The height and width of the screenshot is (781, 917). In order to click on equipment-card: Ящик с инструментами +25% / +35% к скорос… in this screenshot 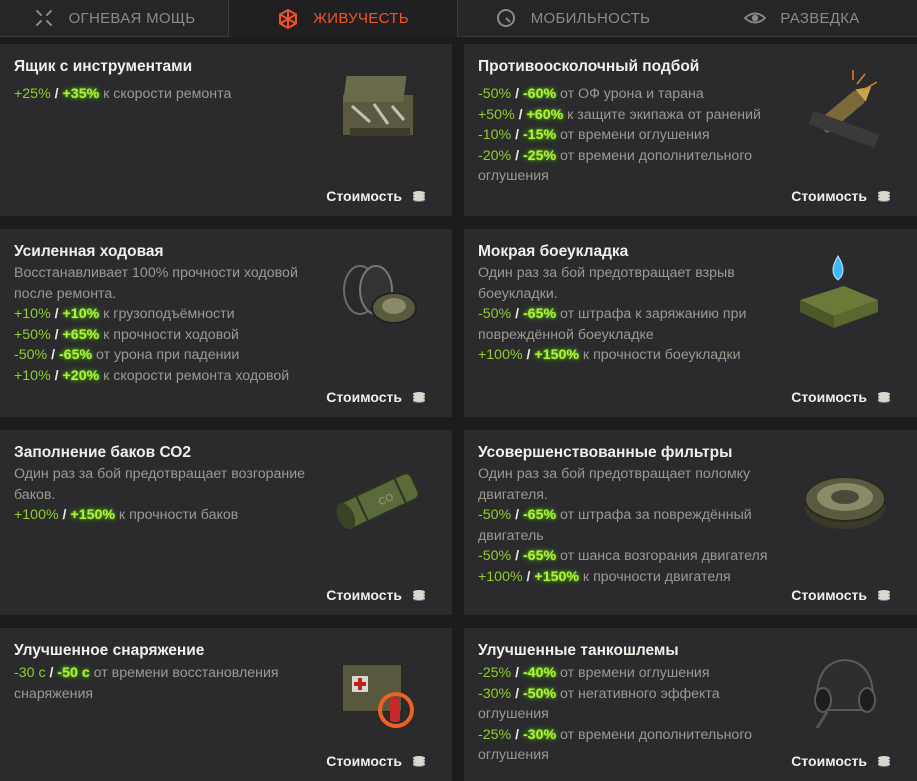, I will do `click(226, 130)`.